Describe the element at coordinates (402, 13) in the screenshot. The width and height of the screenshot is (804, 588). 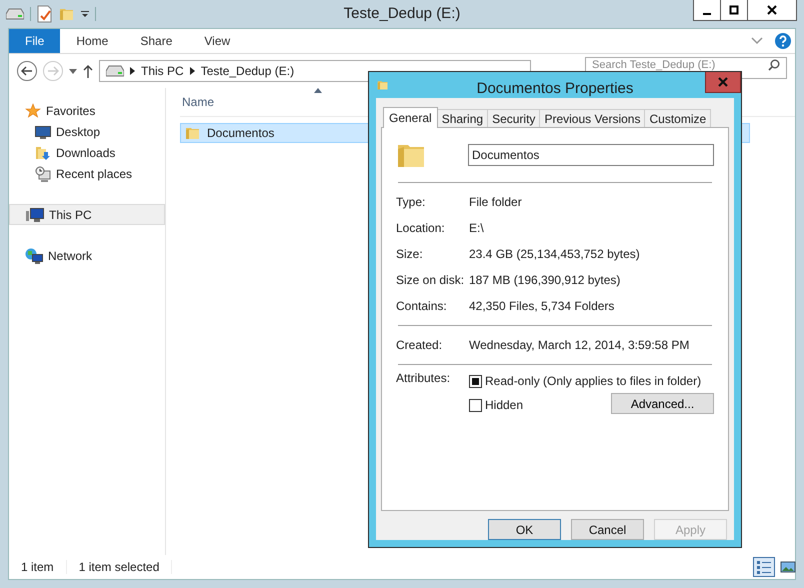
I see `window-title: Teste_Dedup (E:)` at that location.